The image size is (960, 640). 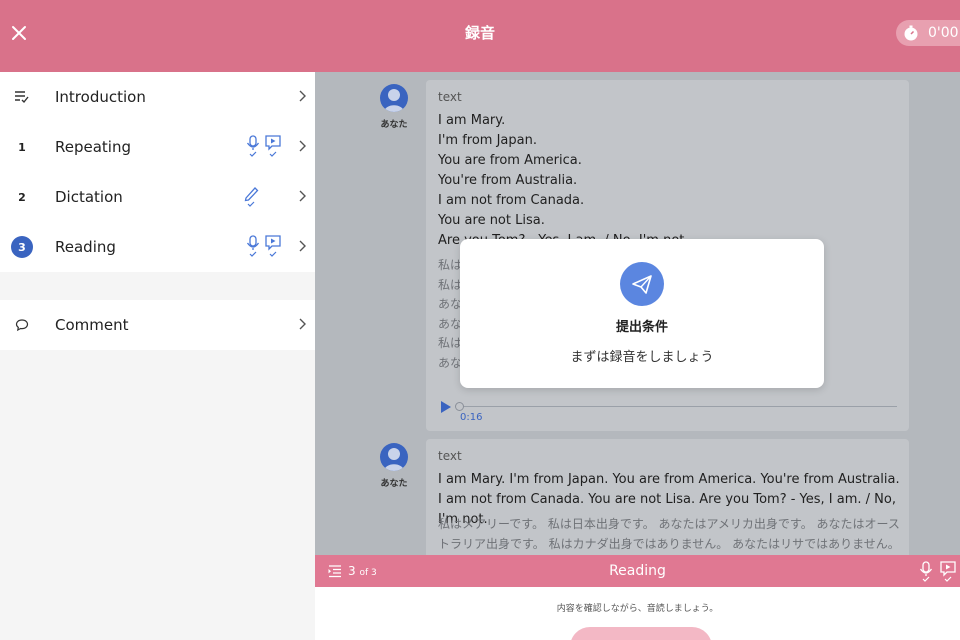 I want to click on stopwatch-icon, so click(x=911, y=33).